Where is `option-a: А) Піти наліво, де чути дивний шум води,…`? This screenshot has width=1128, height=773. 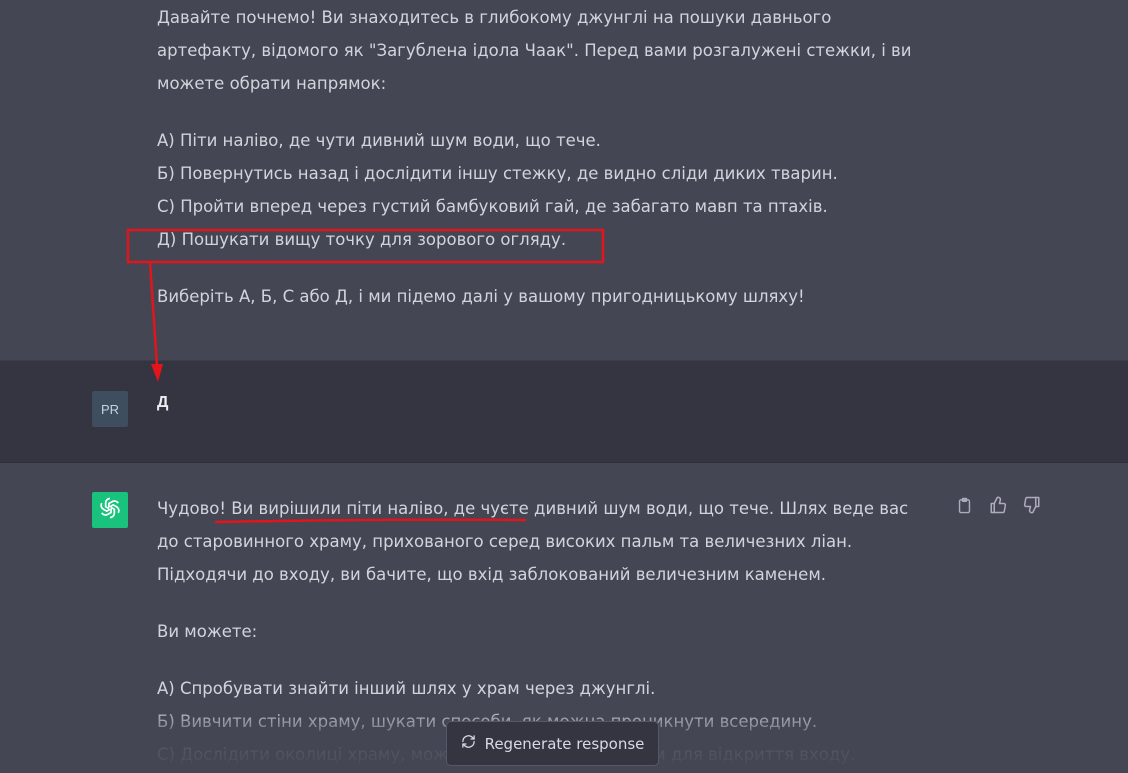
option-a: А) Піти наліво, де чути дивний шум води,… is located at coordinates (379, 140).